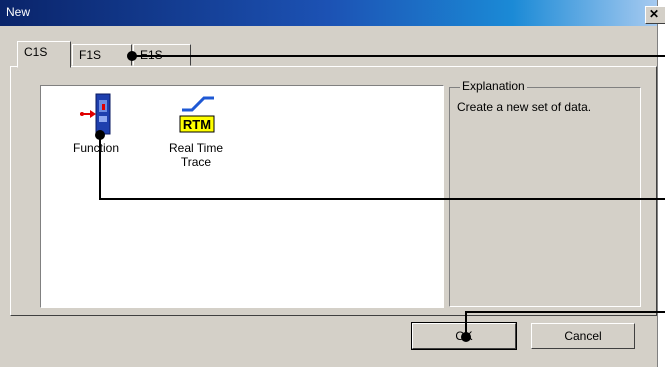 The image size is (665, 367). I want to click on close-button: ✕, so click(655, 15).